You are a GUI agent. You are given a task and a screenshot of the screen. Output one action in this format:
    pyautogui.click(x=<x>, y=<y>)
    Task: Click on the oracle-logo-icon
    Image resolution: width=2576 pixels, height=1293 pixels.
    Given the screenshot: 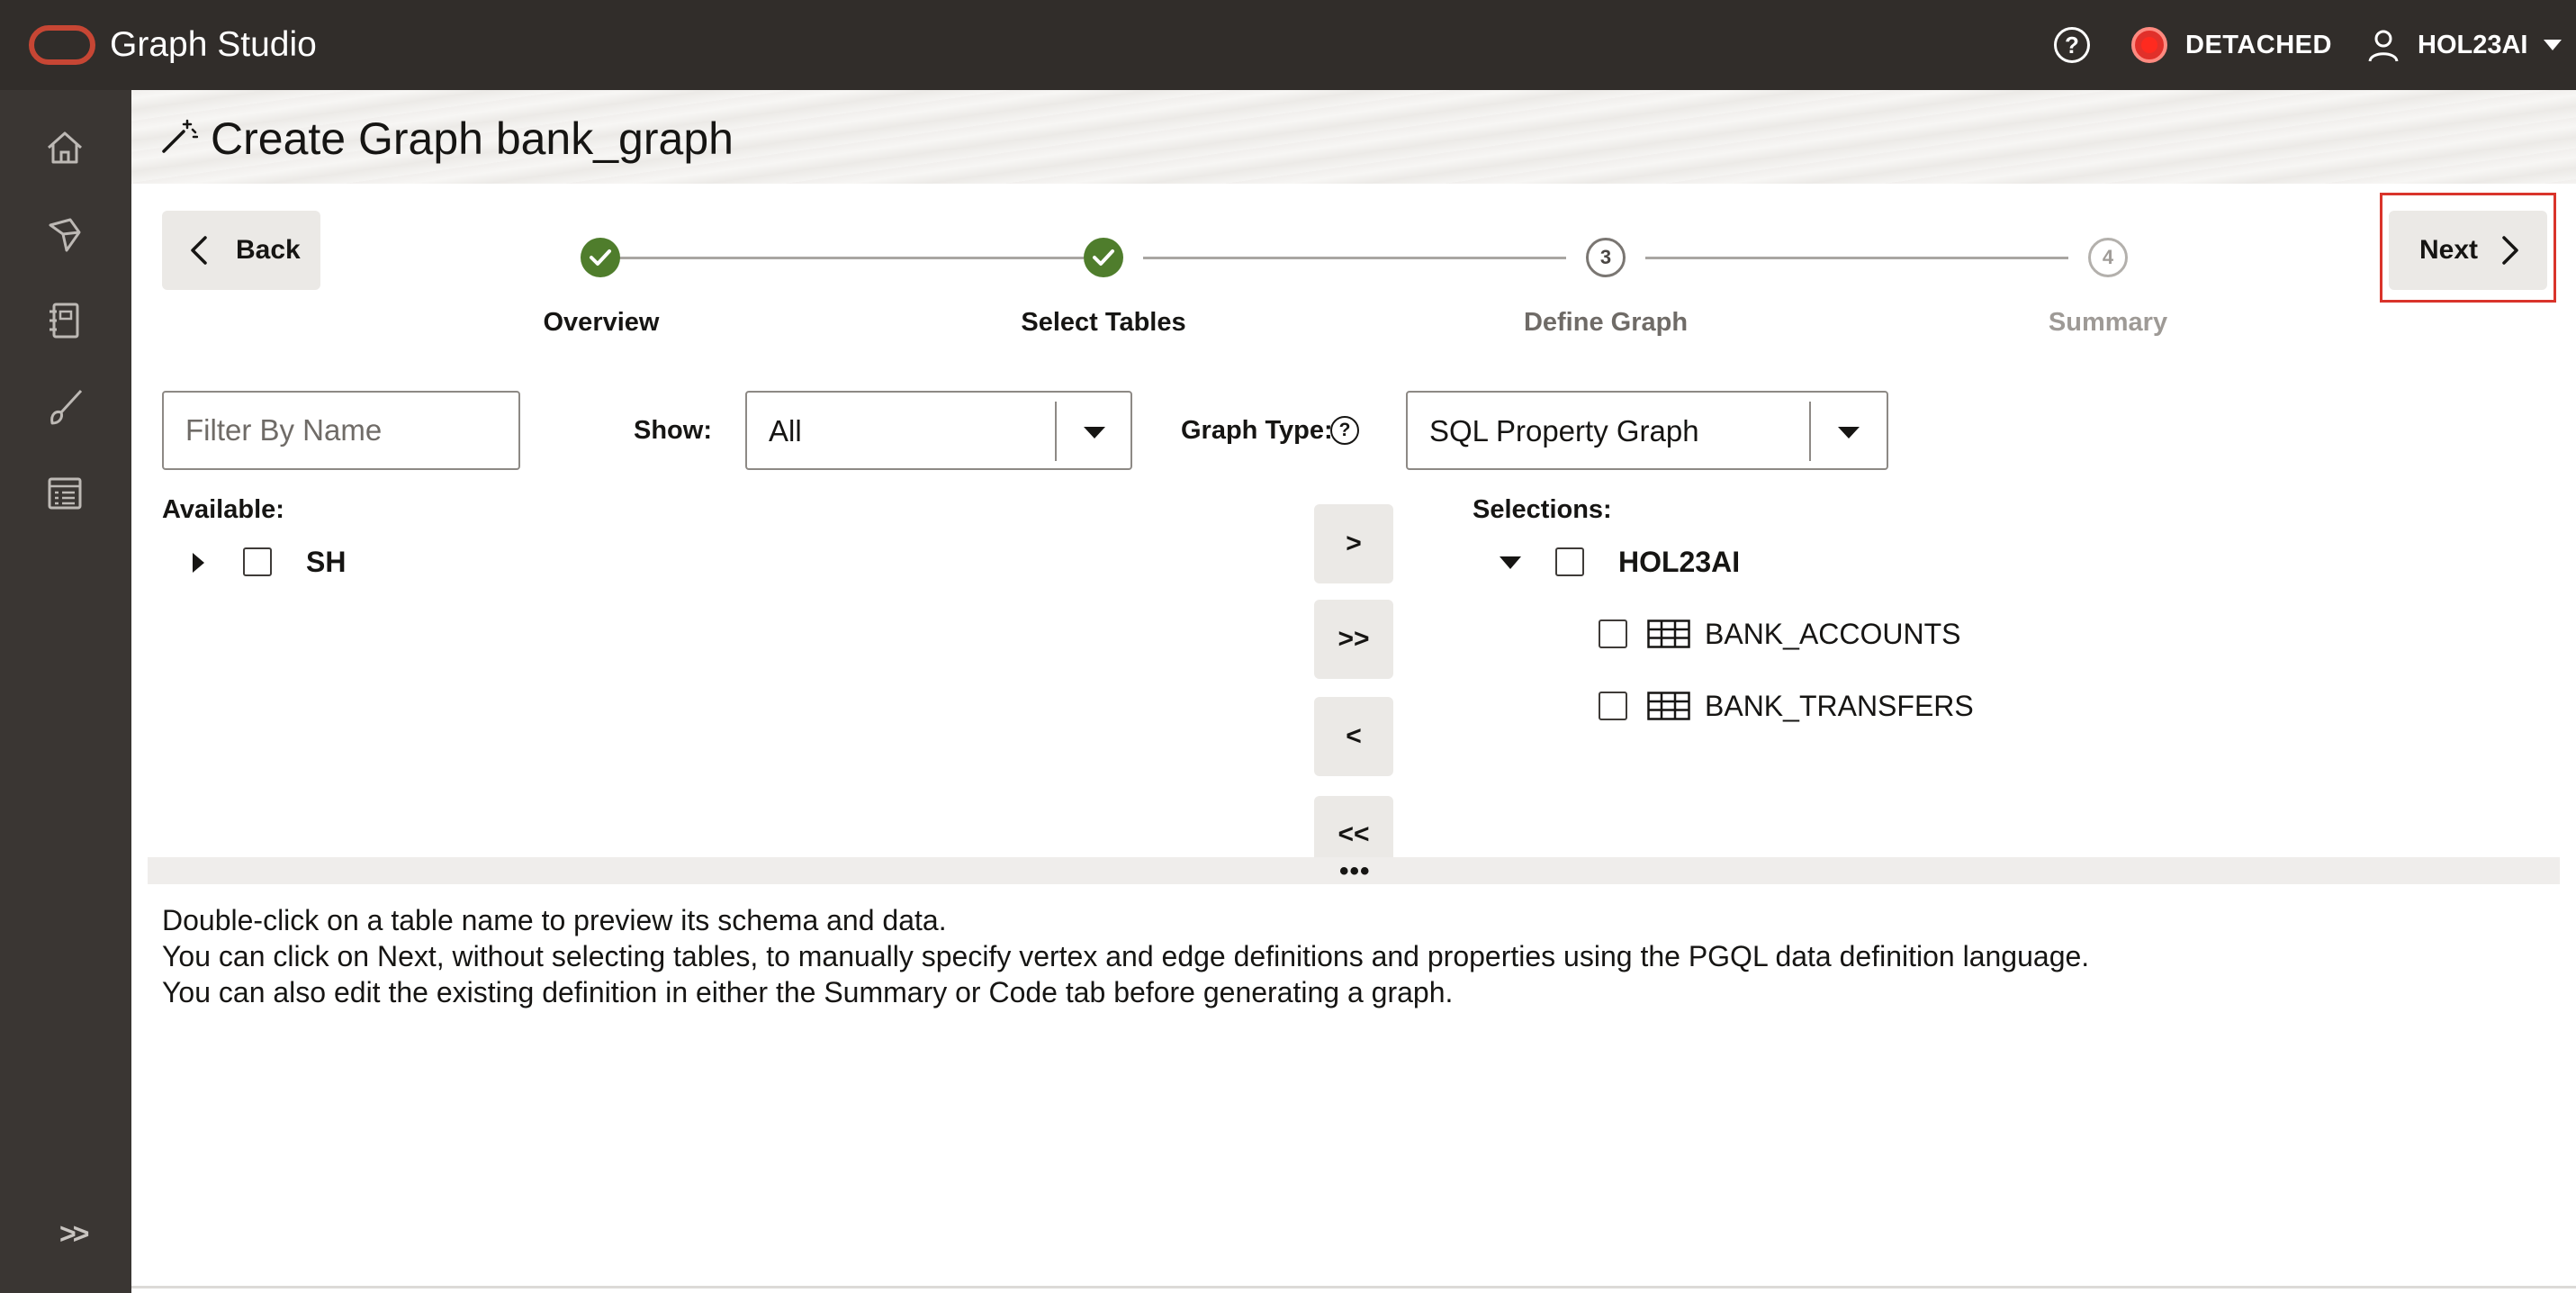 What is the action you would take?
    pyautogui.click(x=62, y=45)
    